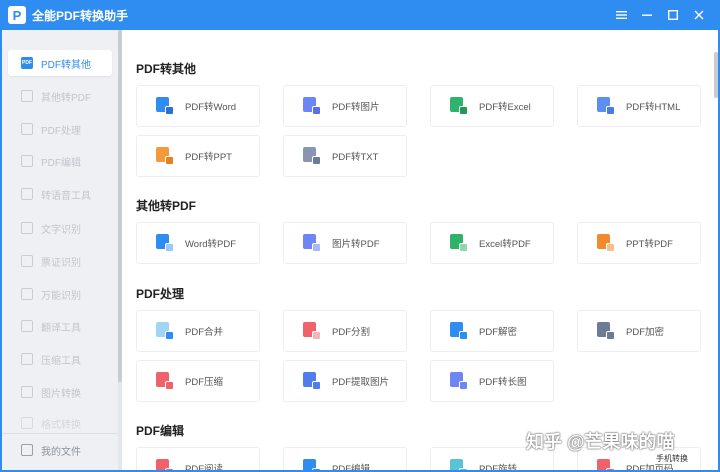 Image resolution: width=720 pixels, height=472 pixels. Describe the element at coordinates (160, 431) in the screenshot. I see `section-title: PDF编辑` at that location.